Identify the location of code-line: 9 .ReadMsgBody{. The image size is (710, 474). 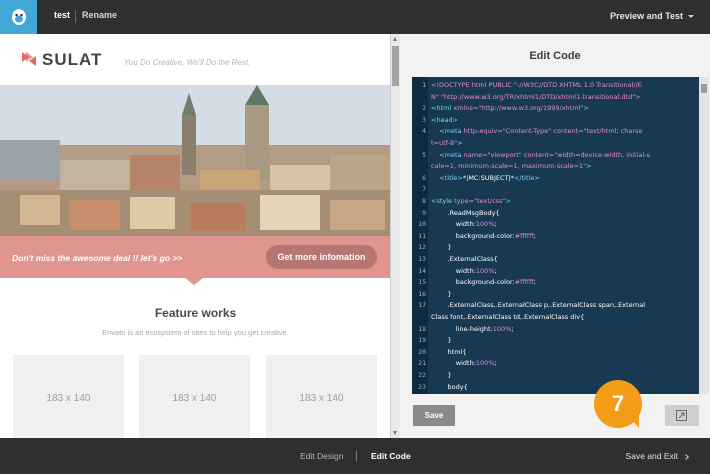
(555, 213).